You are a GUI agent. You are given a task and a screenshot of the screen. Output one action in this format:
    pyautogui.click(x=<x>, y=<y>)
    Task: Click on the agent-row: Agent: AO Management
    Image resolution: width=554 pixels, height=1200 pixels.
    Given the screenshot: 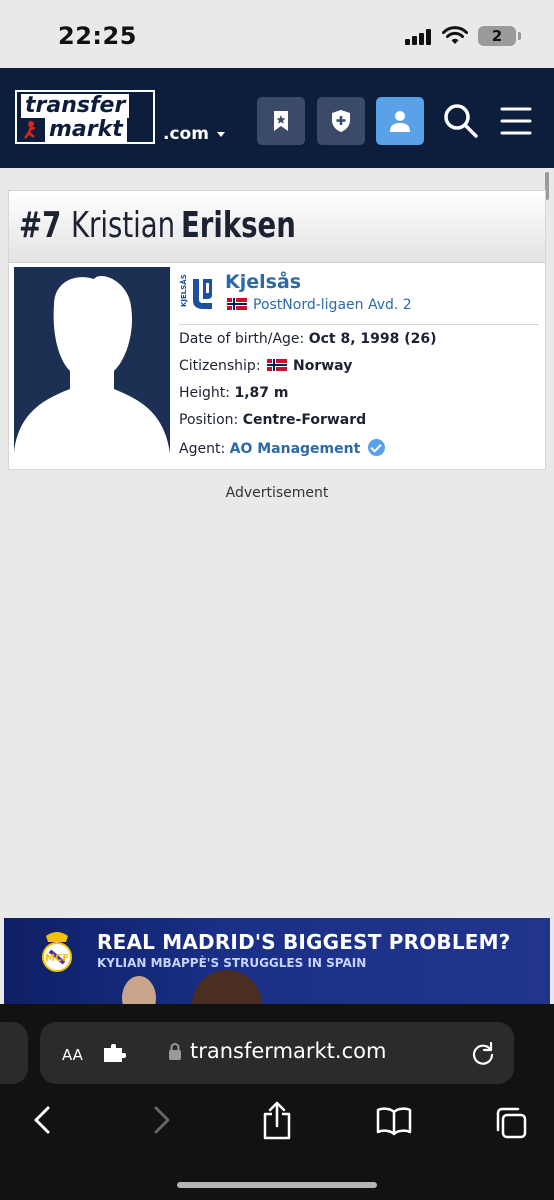 What is the action you would take?
    pyautogui.click(x=282, y=448)
    